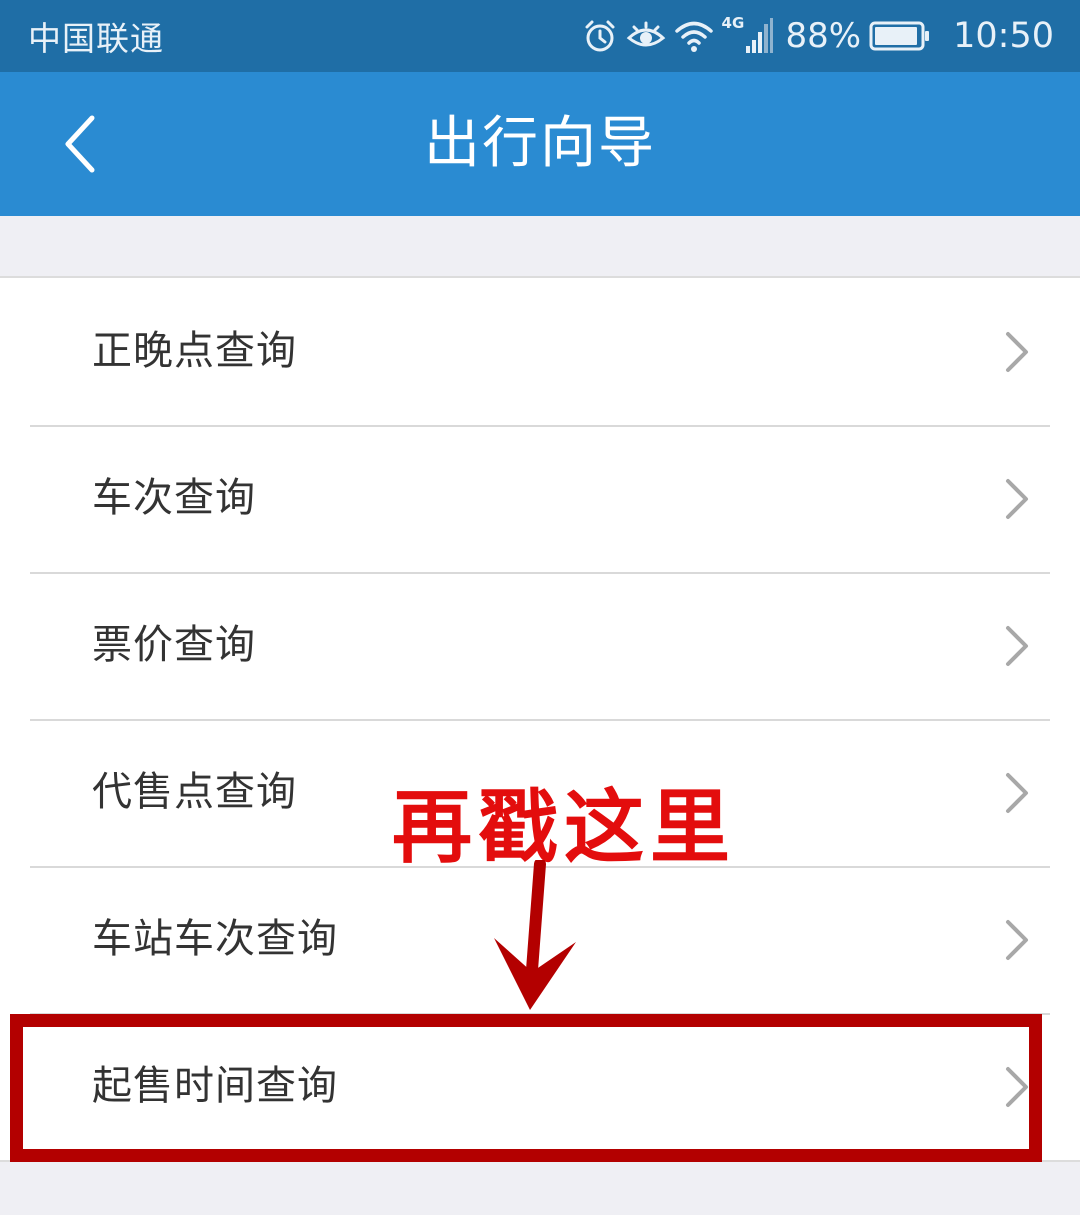 This screenshot has width=1080, height=1215. Describe the element at coordinates (194, 792) in the screenshot. I see `menu-item-label: 代售点查询` at that location.